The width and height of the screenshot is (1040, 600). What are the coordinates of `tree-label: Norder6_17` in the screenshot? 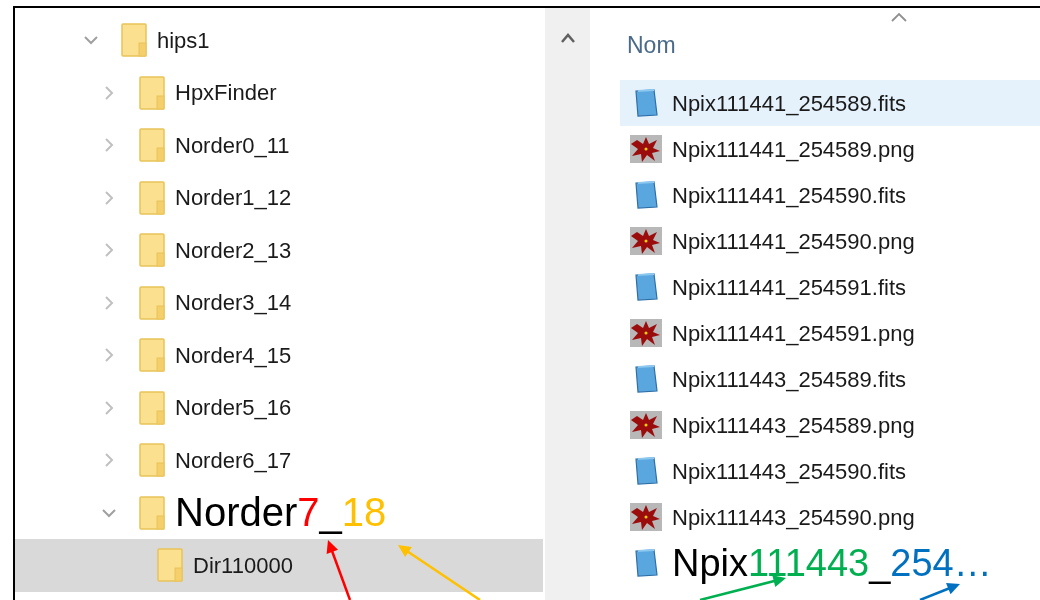 It's located at (233, 460).